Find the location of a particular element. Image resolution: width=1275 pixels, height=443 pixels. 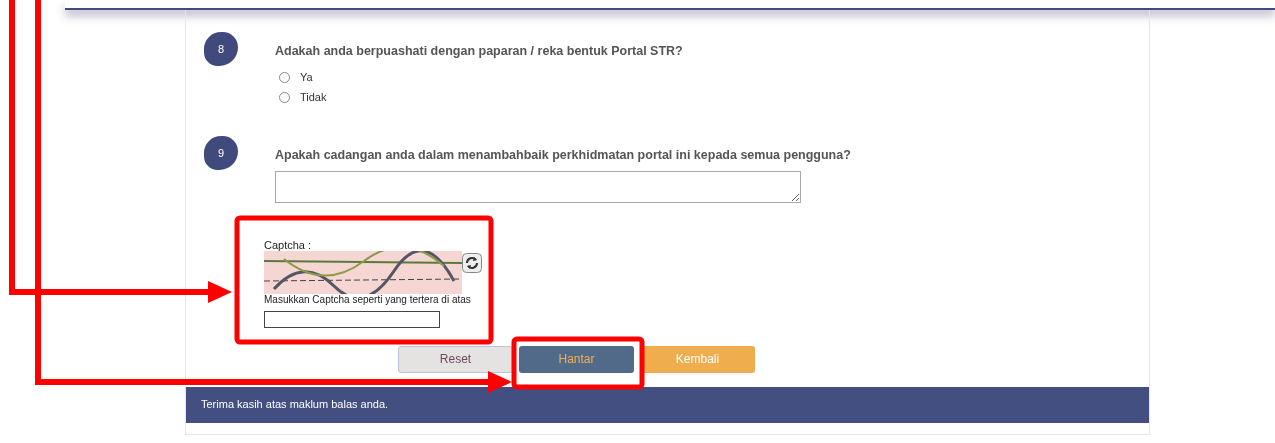

answer-box is located at coordinates (538, 186).